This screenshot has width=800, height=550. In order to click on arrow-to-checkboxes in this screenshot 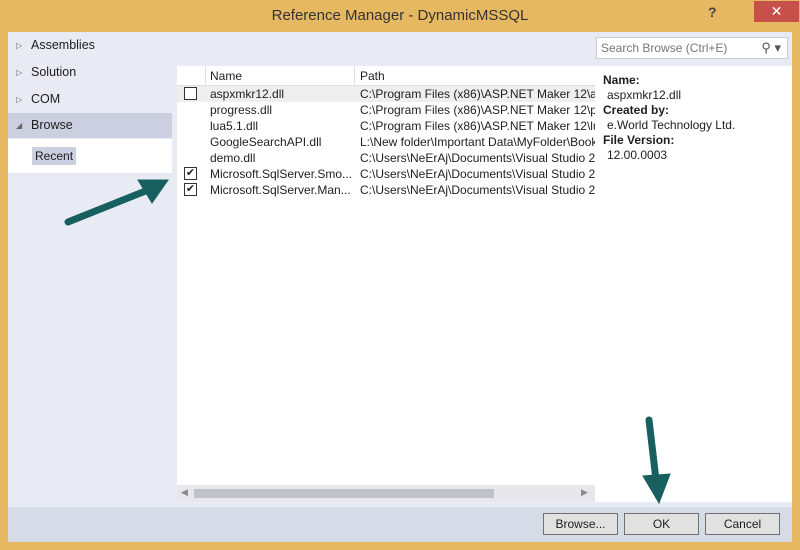, I will do `click(108, 206)`.